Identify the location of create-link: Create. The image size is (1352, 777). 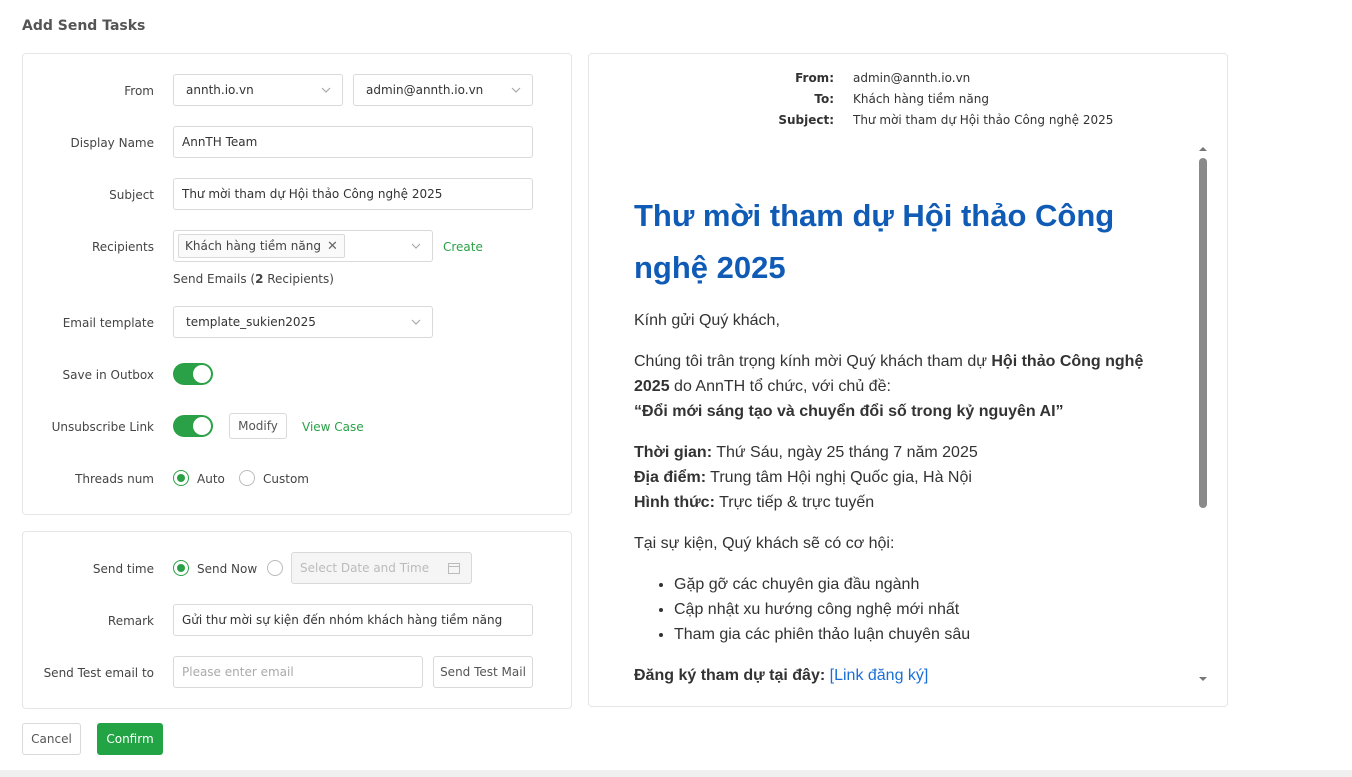
(463, 247).